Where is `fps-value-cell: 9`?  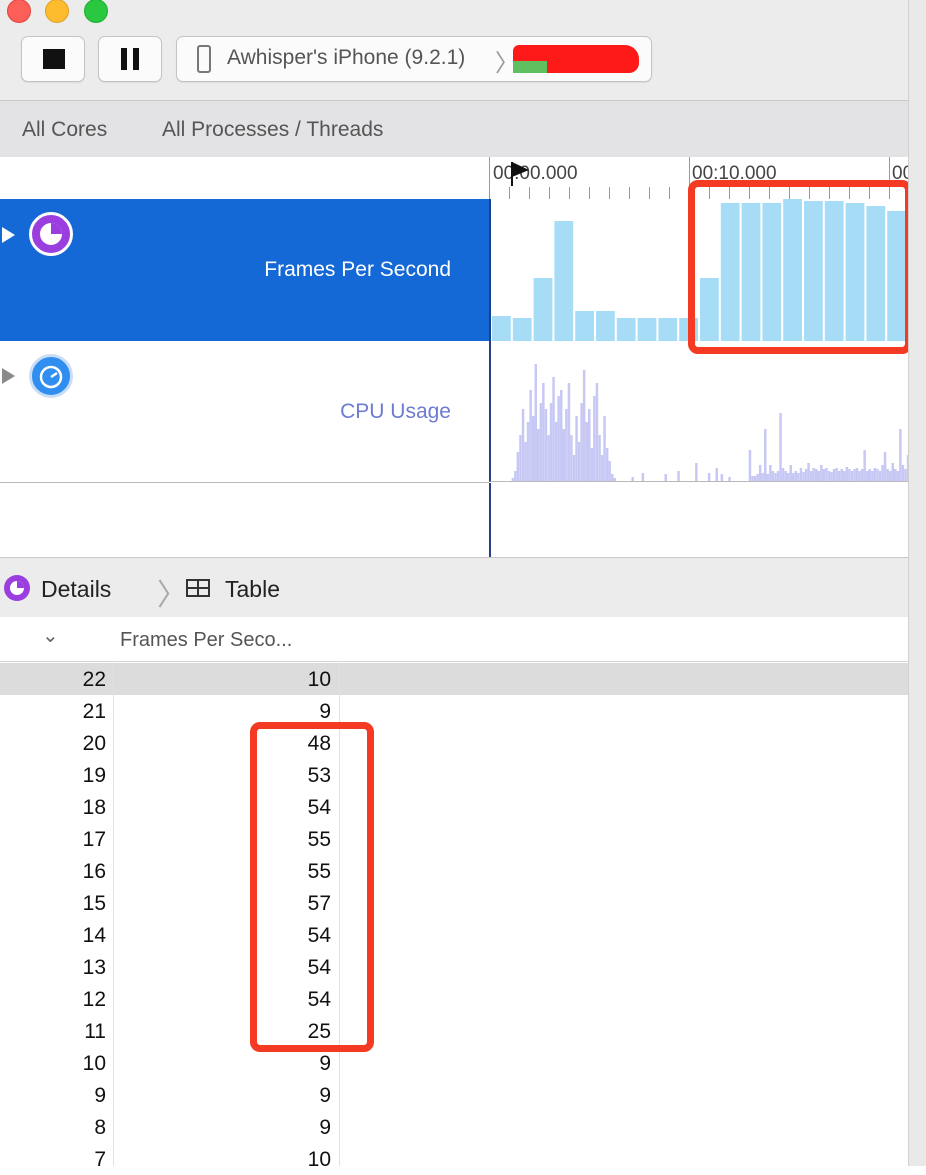
fps-value-cell: 9 is located at coordinates (325, 1127).